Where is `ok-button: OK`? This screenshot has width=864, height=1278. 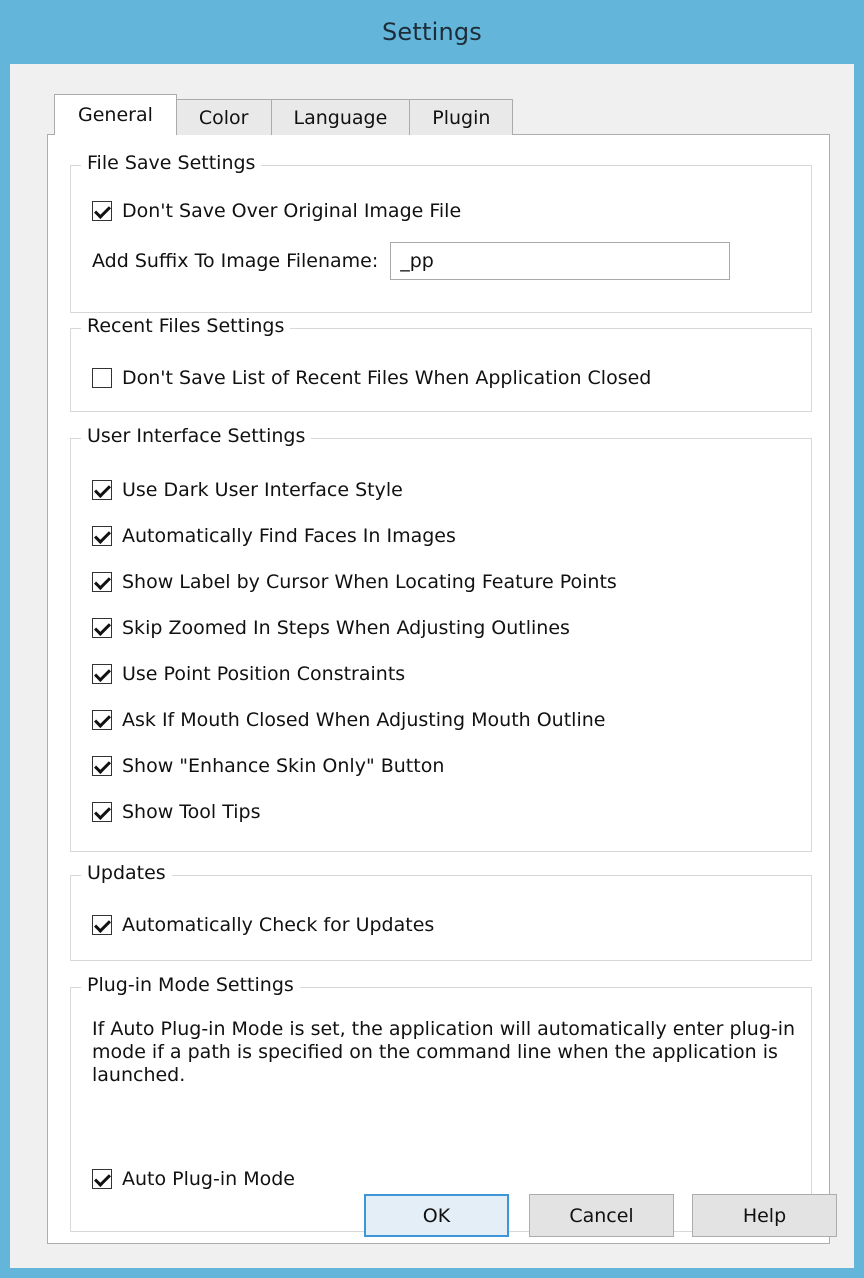
ok-button: OK is located at coordinates (436, 1215).